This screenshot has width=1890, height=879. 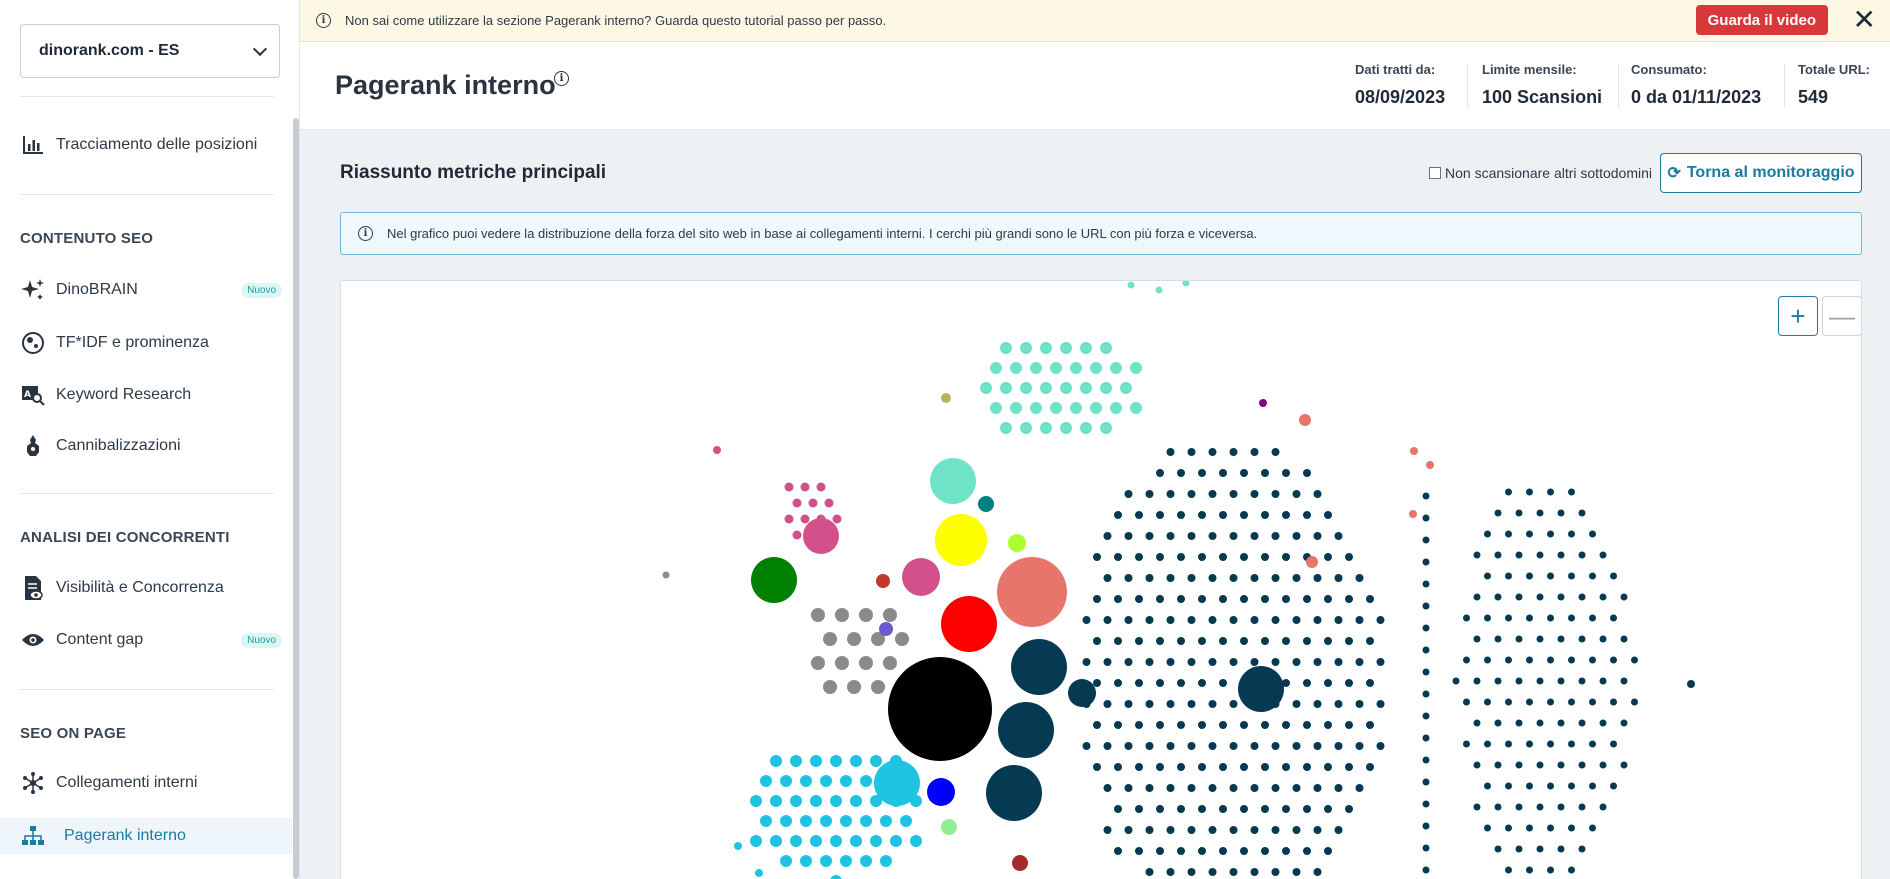 What do you see at coordinates (1864, 20) in the screenshot?
I see `close-icon: ✕` at bounding box center [1864, 20].